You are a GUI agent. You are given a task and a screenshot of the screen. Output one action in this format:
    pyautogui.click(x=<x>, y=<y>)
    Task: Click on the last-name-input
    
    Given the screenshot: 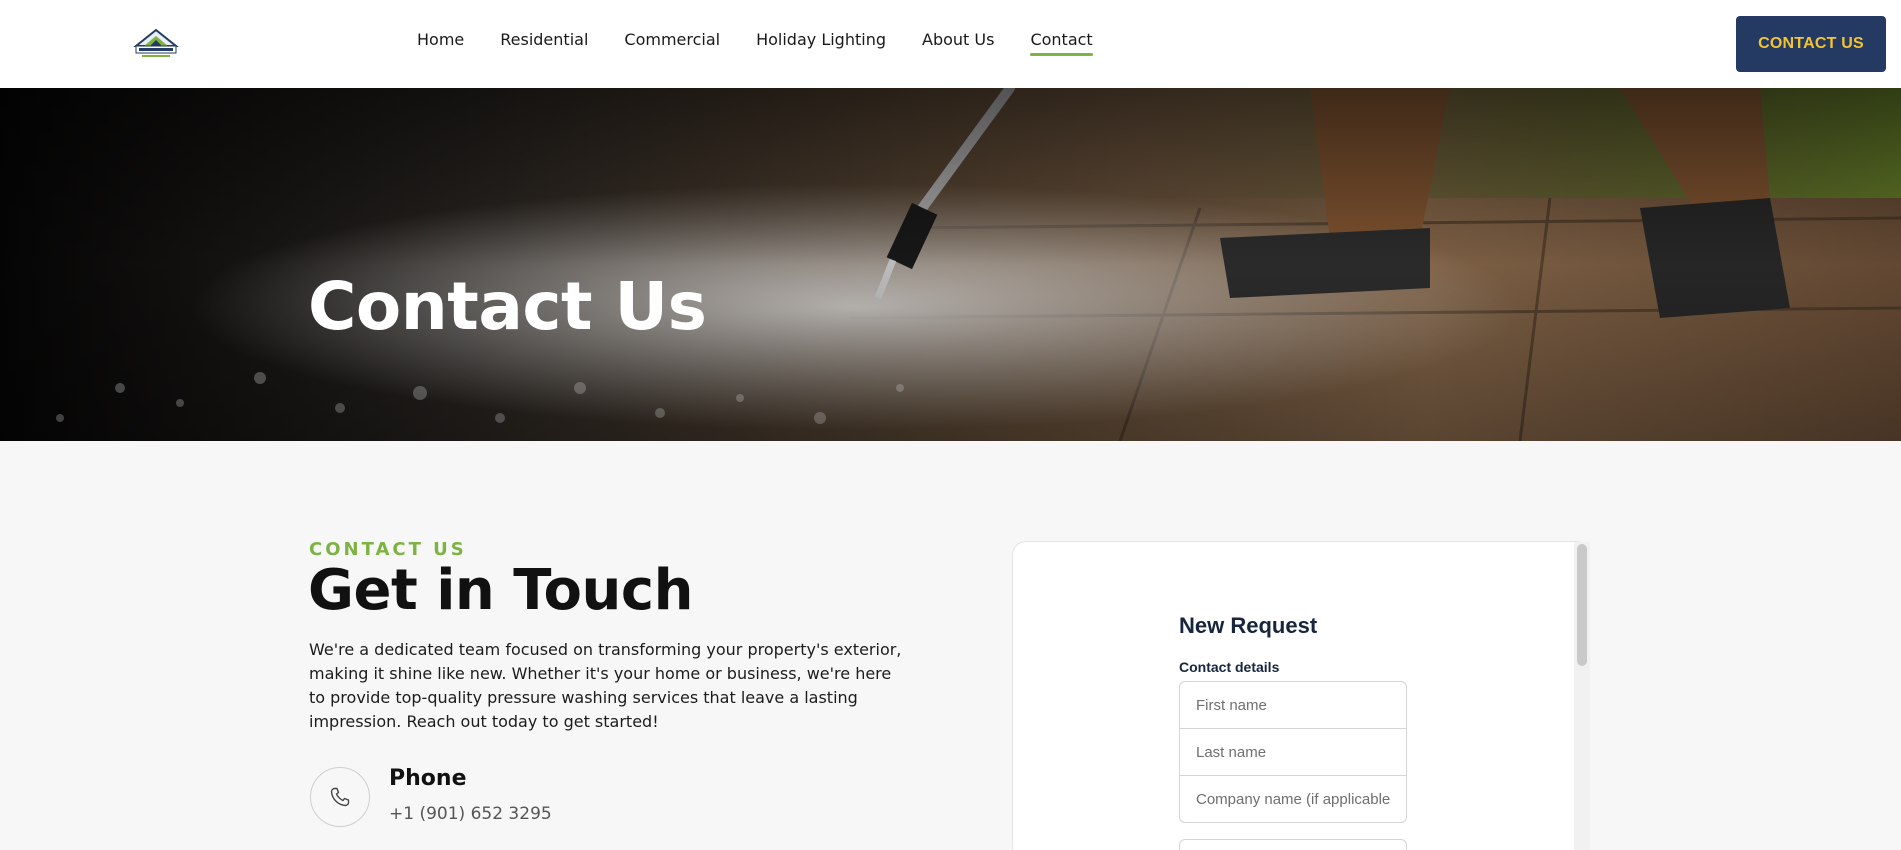 What is the action you would take?
    pyautogui.click(x=1293, y=752)
    